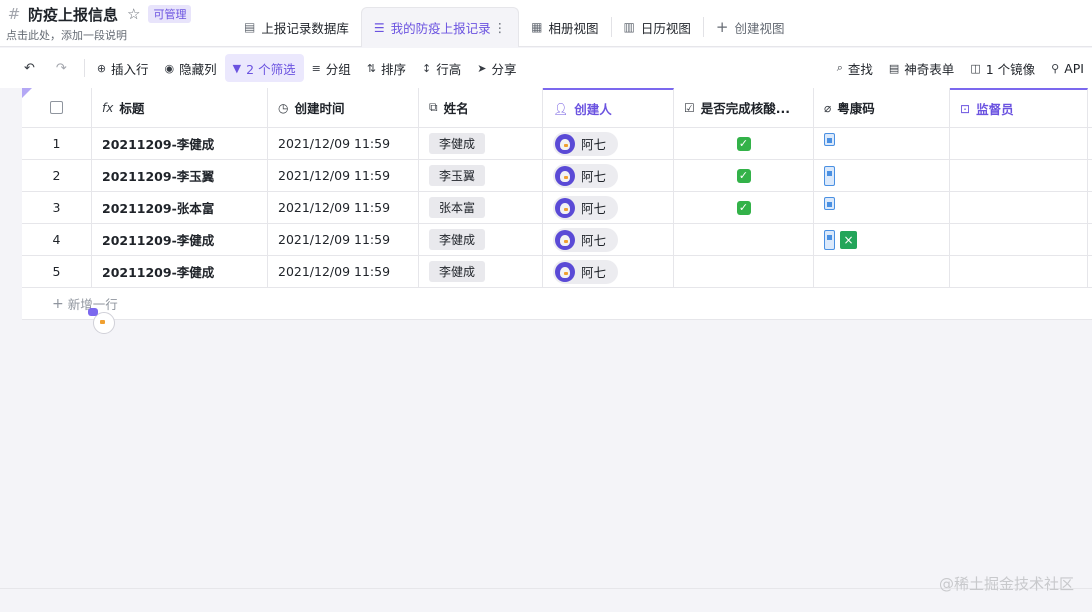 The image size is (1092, 612). What do you see at coordinates (64, 68) in the screenshot?
I see `redo-button: ↷` at bounding box center [64, 68].